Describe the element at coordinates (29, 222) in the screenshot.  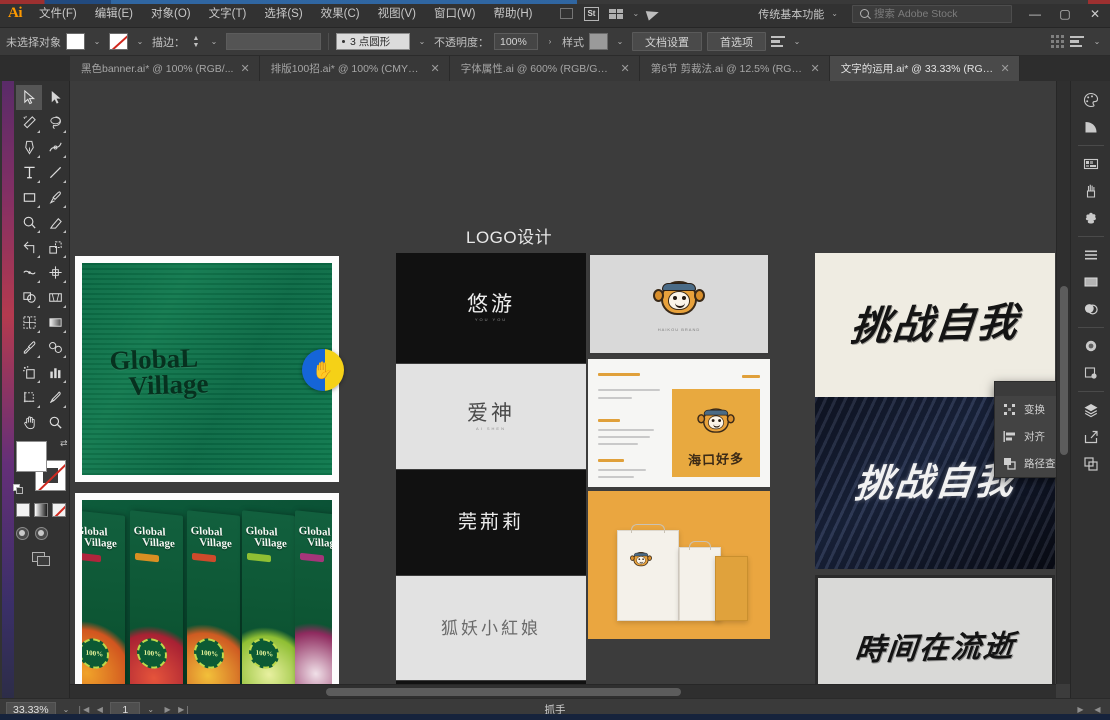
I see `shaper-tool` at that location.